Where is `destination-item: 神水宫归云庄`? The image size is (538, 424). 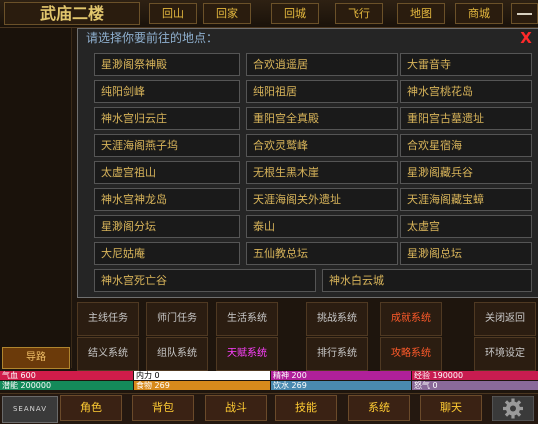
destination-item: 神水宫归云庄 is located at coordinates (167, 118).